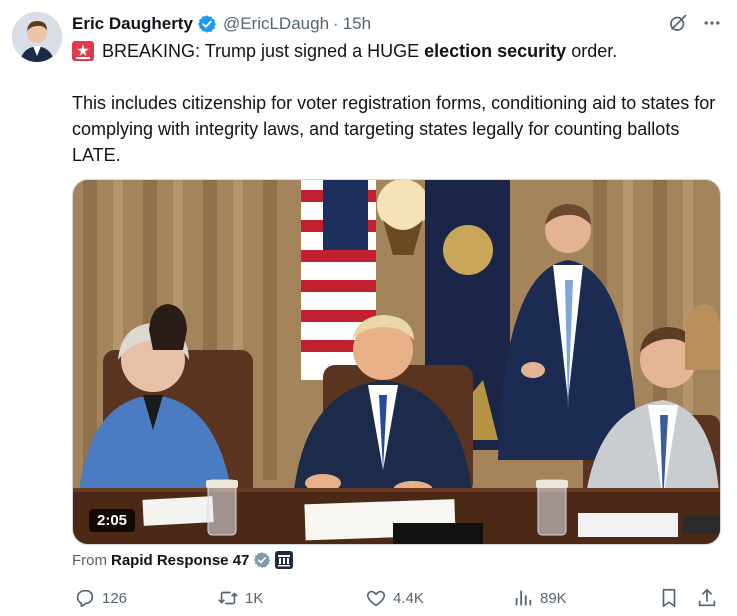  What do you see at coordinates (678, 23) in the screenshot?
I see `grok-icon` at bounding box center [678, 23].